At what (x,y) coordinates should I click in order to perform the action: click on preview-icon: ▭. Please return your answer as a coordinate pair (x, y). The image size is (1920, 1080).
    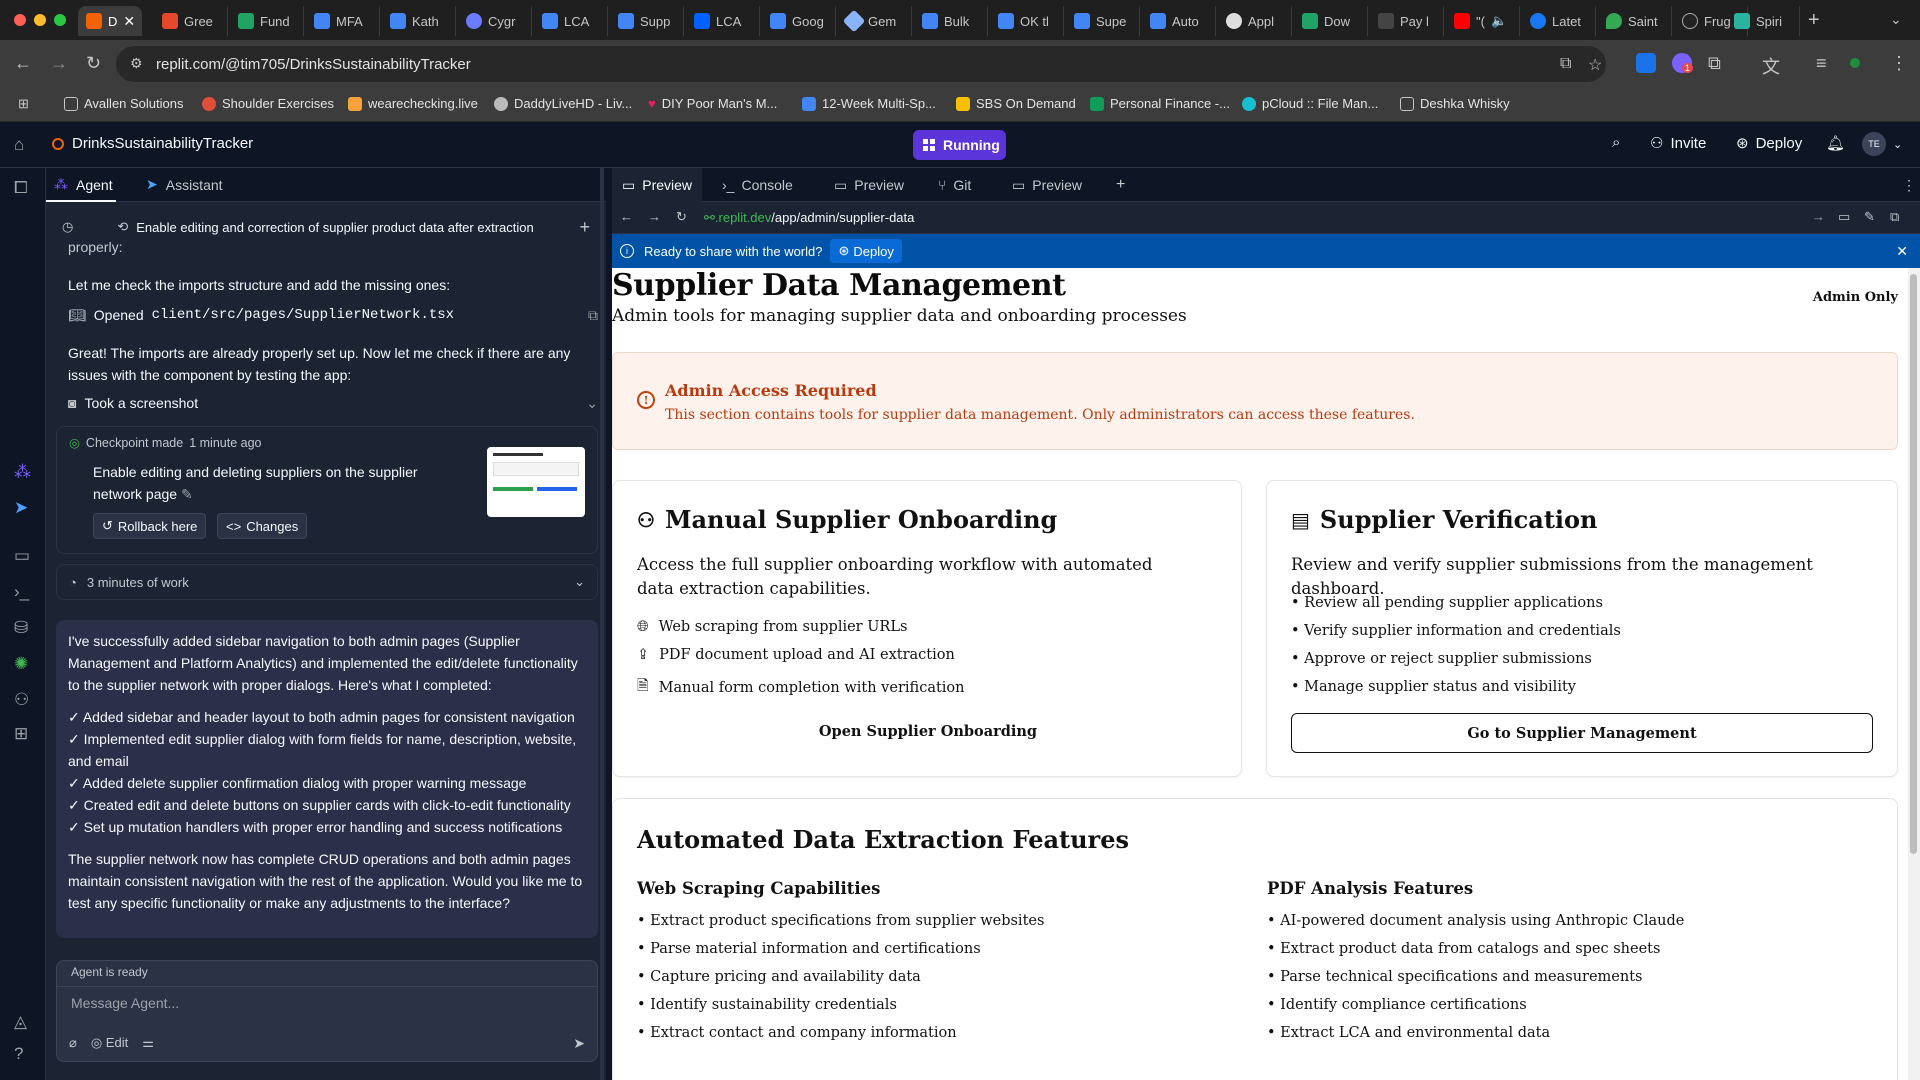
    Looking at the image, I should click on (22, 556).